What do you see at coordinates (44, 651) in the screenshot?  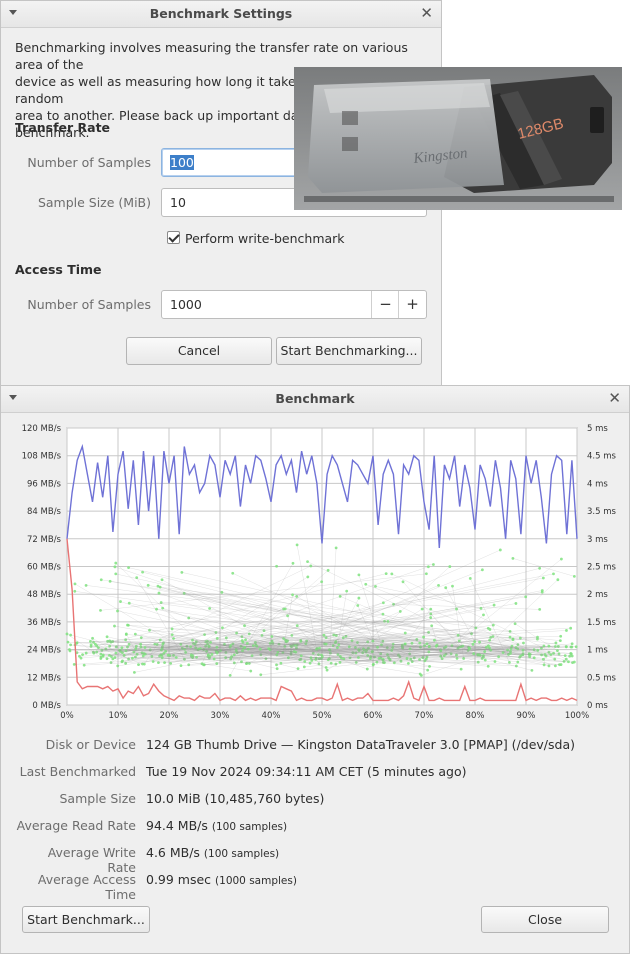 I see `y-left-tick-label: 24 MB/s` at bounding box center [44, 651].